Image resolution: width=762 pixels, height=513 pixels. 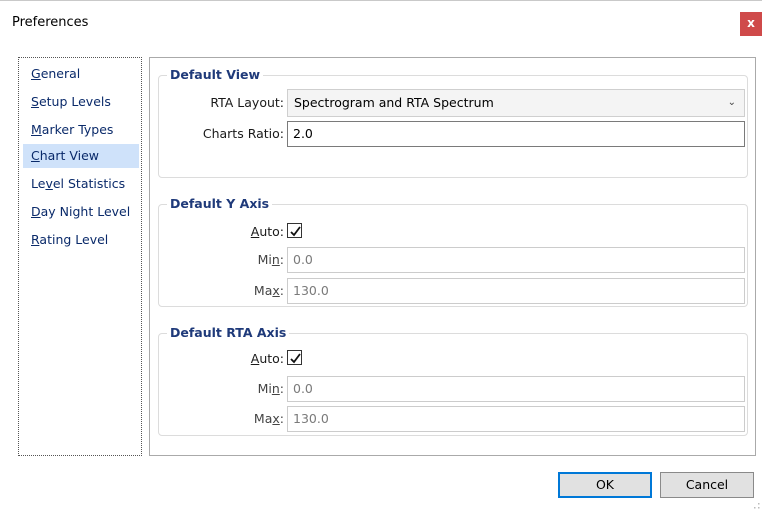 I want to click on nav-item-chart-view: Chart View, so click(x=81, y=156).